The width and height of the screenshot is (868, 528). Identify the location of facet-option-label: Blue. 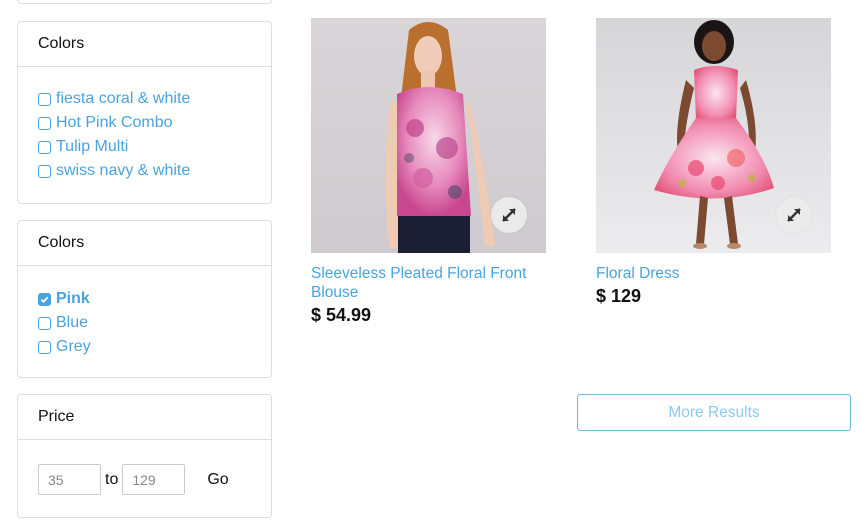
(72, 322).